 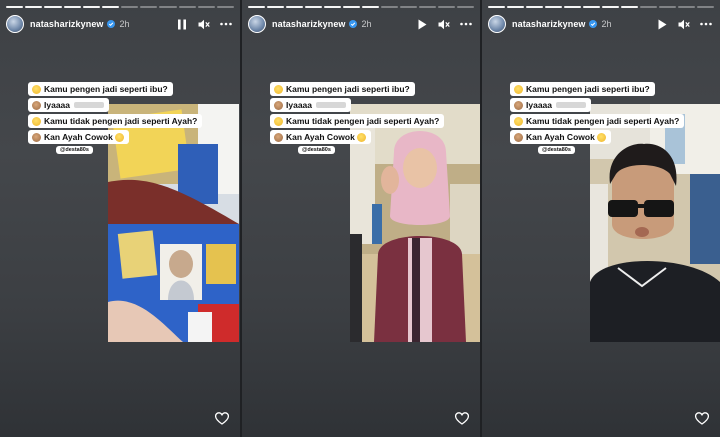 I want to click on pause-button, so click(x=182, y=24).